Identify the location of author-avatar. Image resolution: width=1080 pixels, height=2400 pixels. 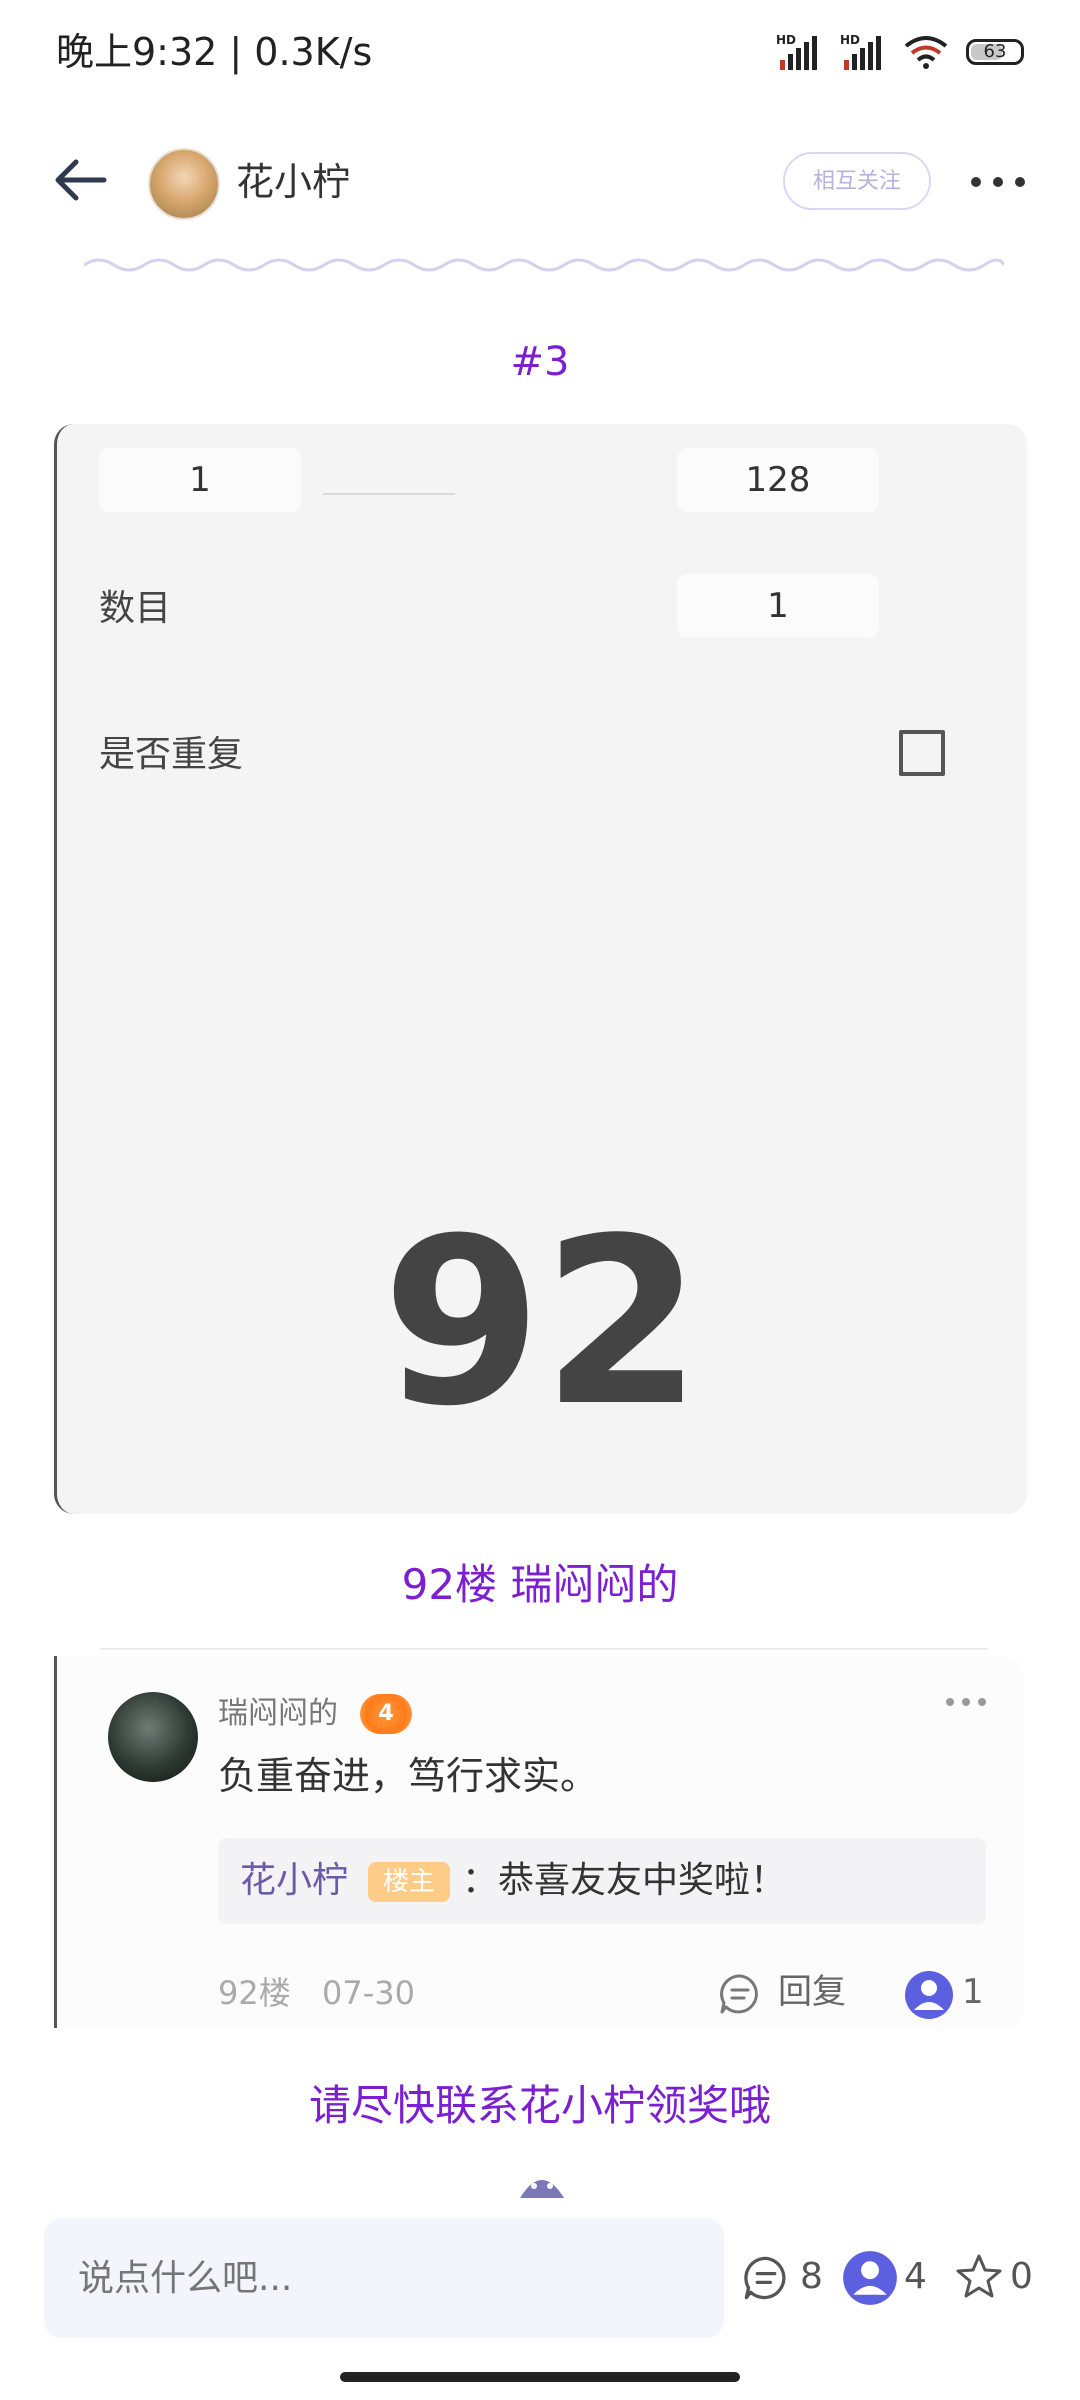
(184, 184).